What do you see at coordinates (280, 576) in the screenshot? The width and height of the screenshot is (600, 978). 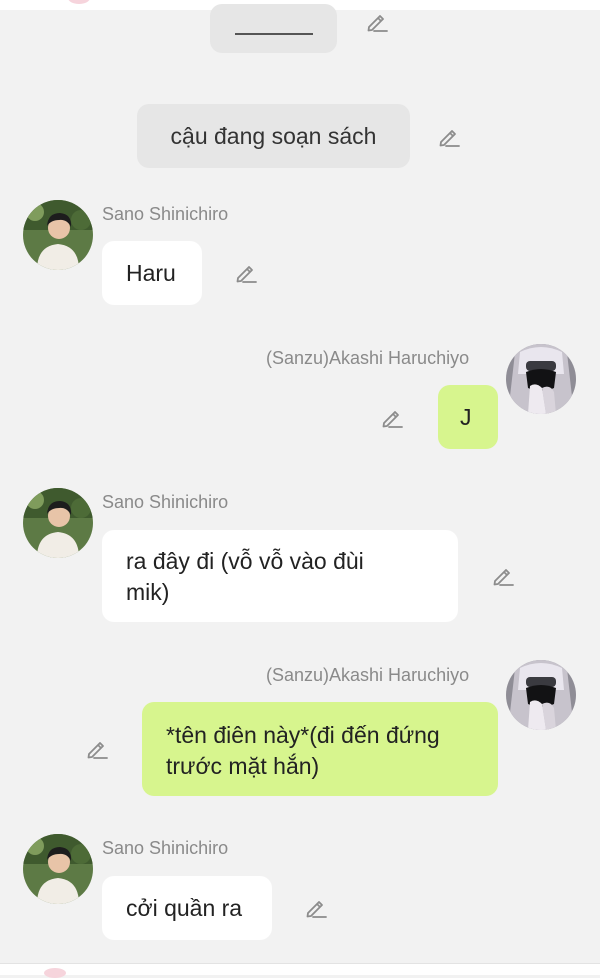 I see `message-bubble: ra đây đi (vỗ vỗ vào đùi mik)` at bounding box center [280, 576].